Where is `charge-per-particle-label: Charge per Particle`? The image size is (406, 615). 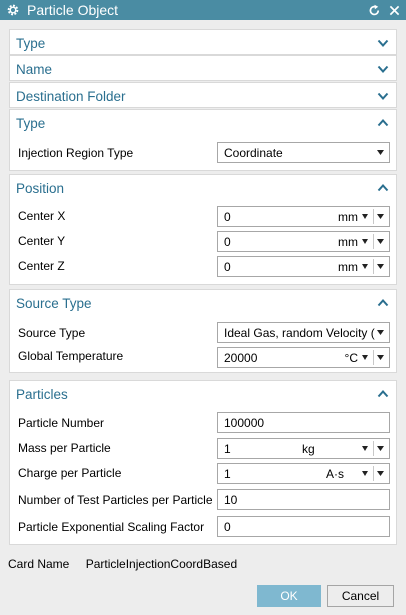 charge-per-particle-label: Charge per Particle is located at coordinates (70, 473).